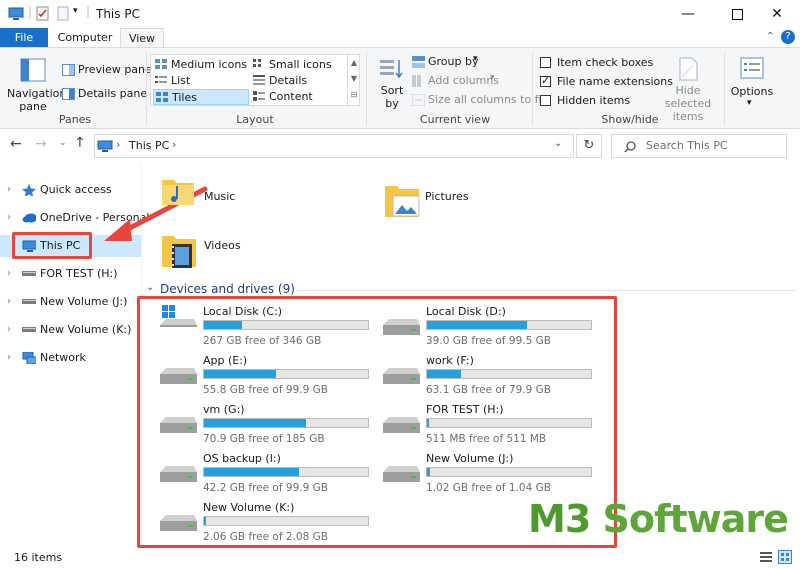 This screenshot has height=569, width=800. I want to click on ribbon-collapse-icon: ⌃, so click(770, 36).